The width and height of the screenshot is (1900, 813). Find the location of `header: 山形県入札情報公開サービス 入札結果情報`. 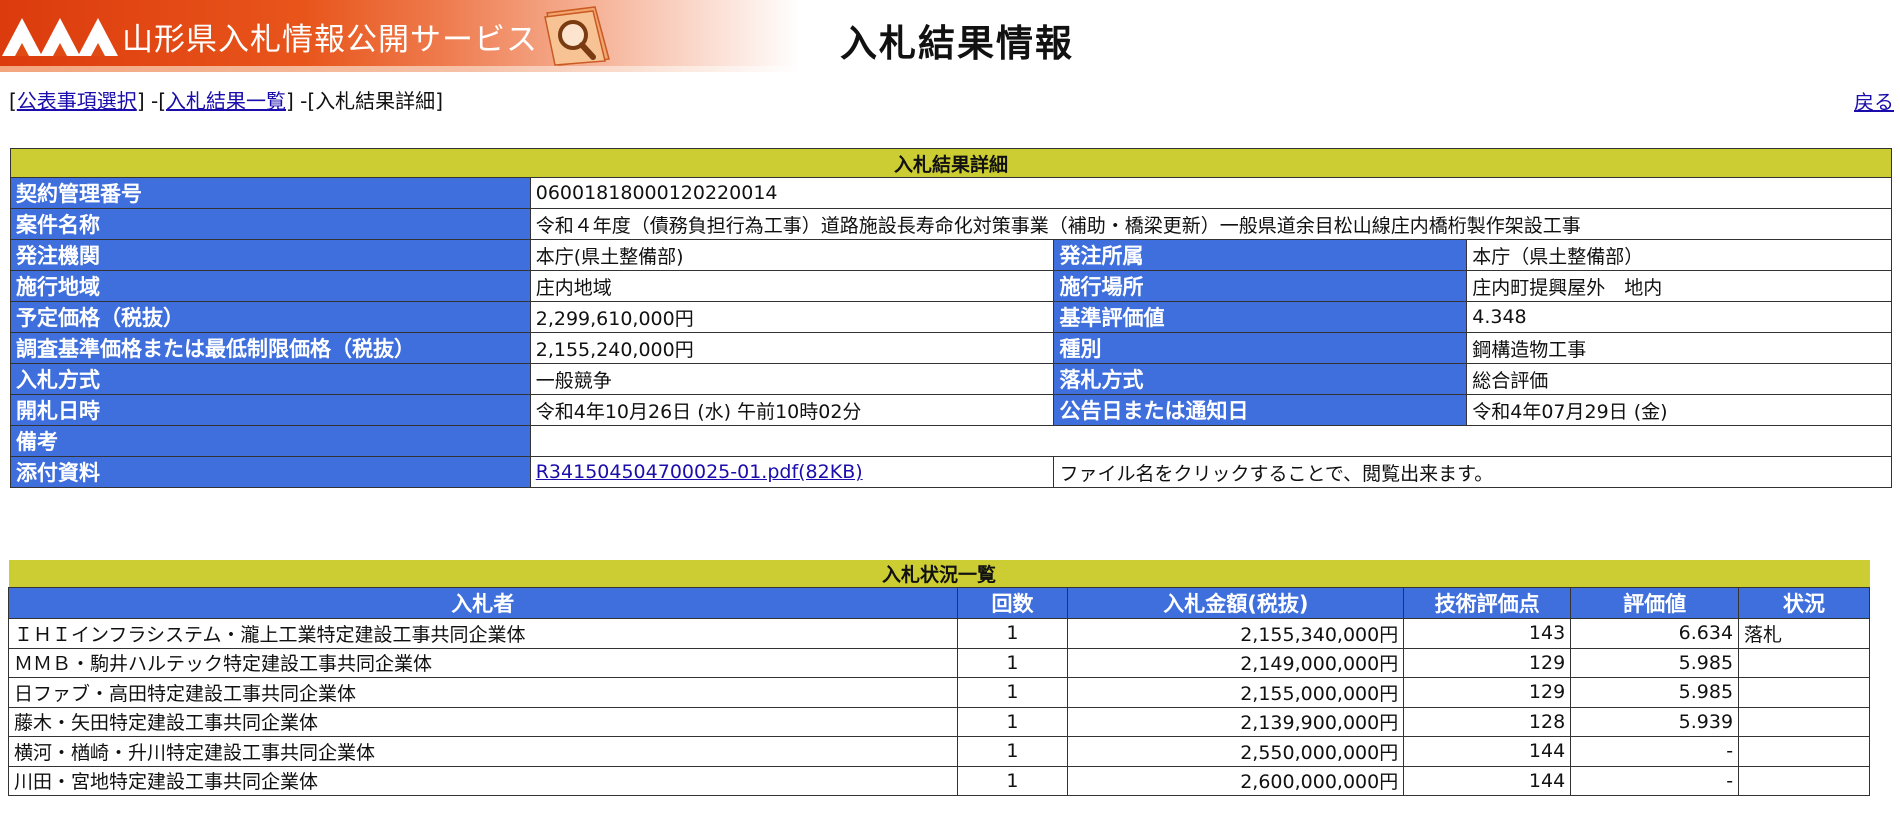

header: 山形県入札情報公開サービス 入札結果情報 is located at coordinates (950, 36).